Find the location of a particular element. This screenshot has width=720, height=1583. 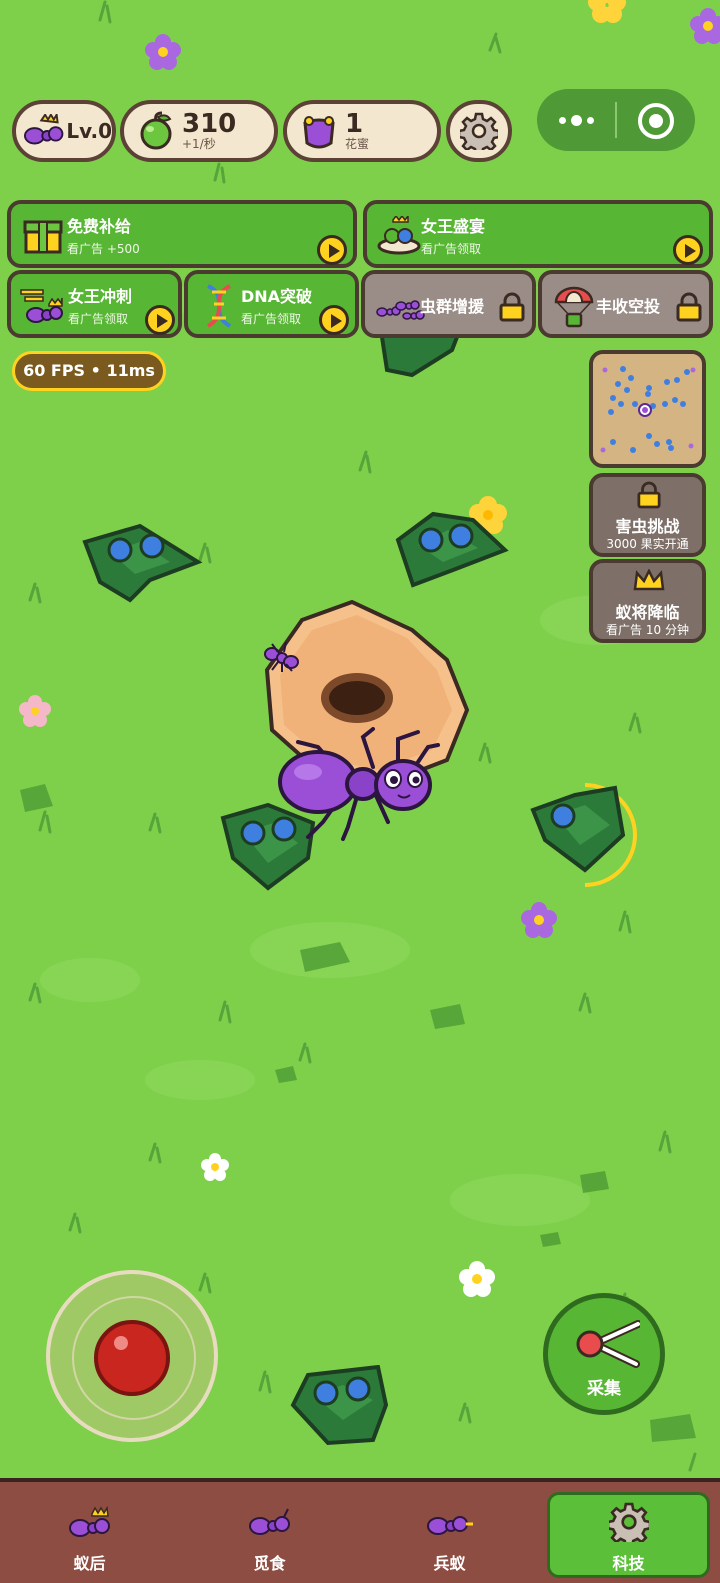

berry-bush-selected is located at coordinates (581, 835).